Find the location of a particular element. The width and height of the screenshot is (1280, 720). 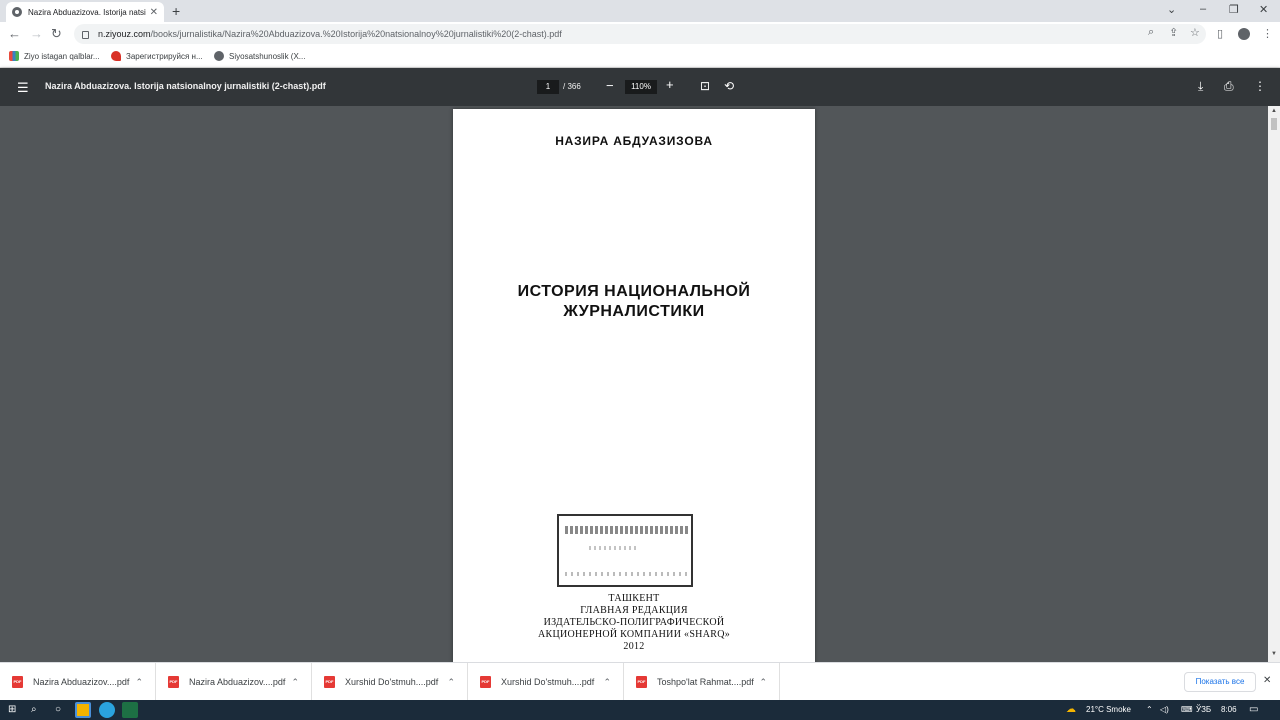

chrome-menu-icon: ⋮ is located at coordinates (1267, 33).